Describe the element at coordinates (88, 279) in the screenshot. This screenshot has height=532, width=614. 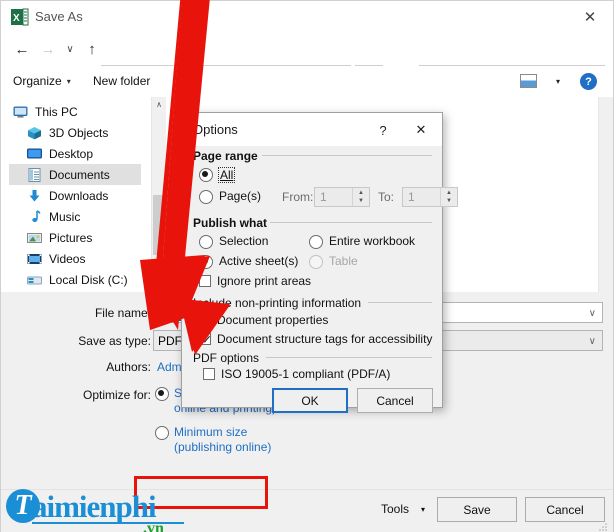
I see `sidebar-item-label: Local Disk (C:)` at that location.